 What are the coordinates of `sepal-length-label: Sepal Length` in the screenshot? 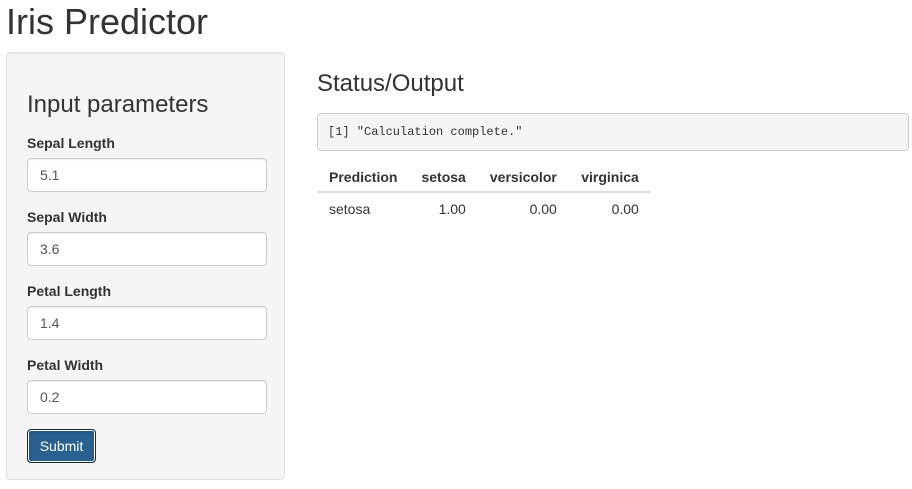 It's located at (71, 143).